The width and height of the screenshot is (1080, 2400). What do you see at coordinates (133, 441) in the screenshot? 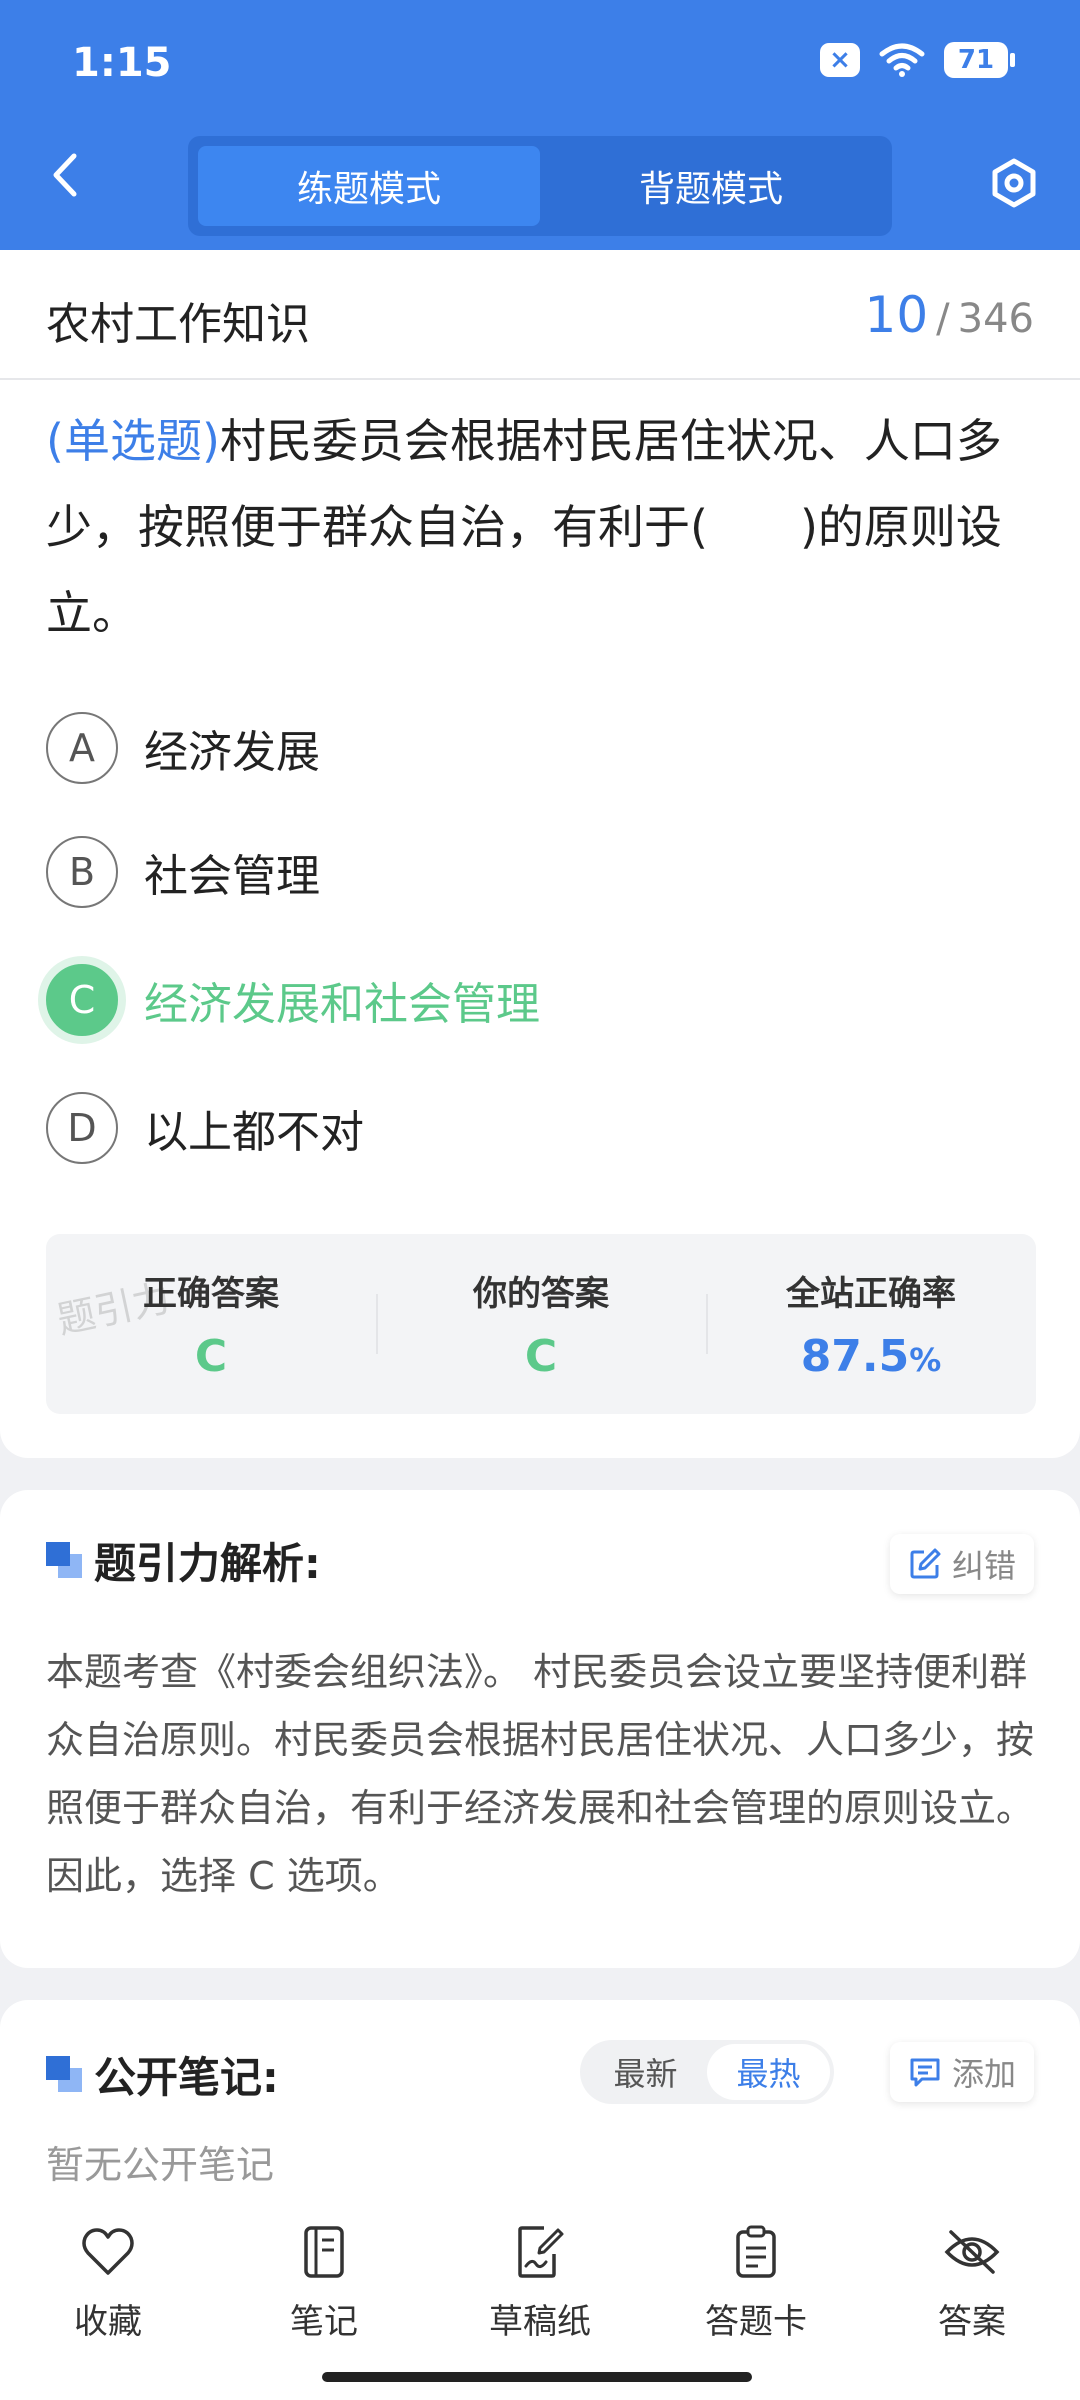
I see `question-type: (单选题)` at bounding box center [133, 441].